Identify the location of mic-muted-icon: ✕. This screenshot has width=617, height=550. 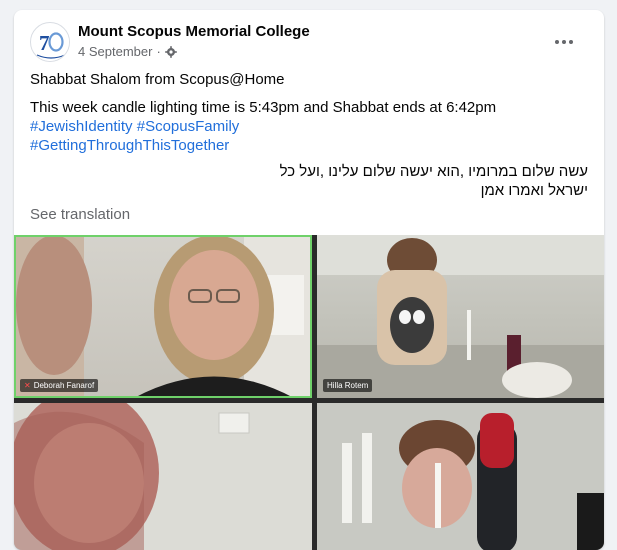
(27, 385).